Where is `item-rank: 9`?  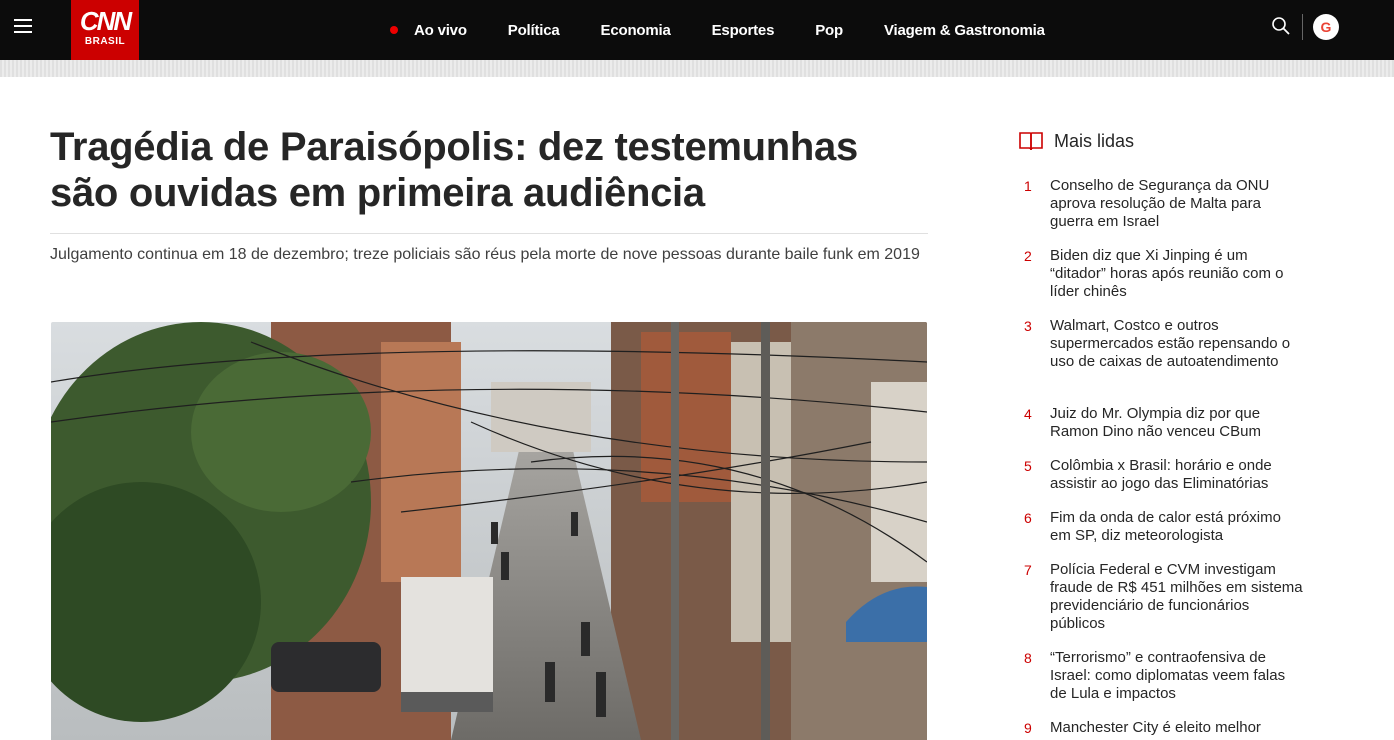 item-rank: 9 is located at coordinates (1028, 728).